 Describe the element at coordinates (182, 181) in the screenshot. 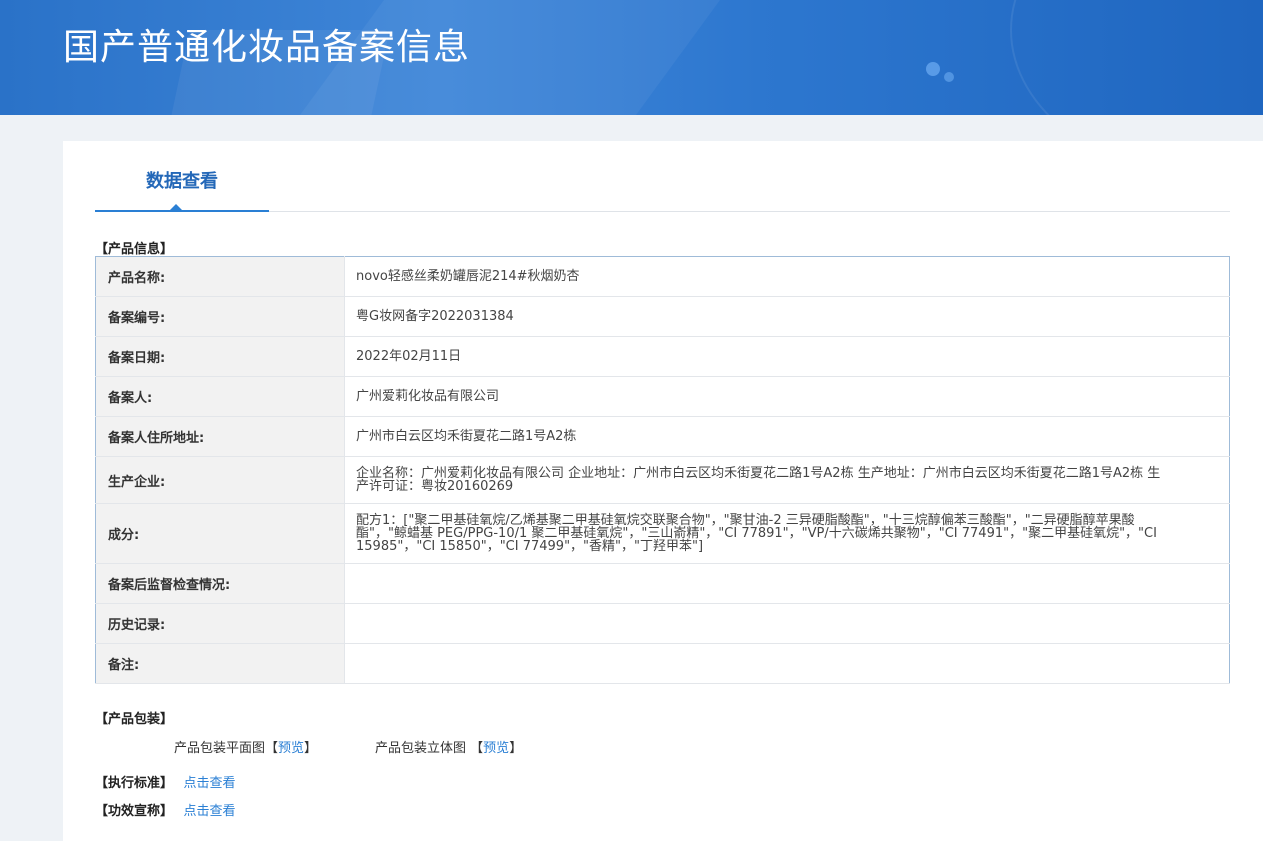

I see `tab-label: 数据查看` at that location.